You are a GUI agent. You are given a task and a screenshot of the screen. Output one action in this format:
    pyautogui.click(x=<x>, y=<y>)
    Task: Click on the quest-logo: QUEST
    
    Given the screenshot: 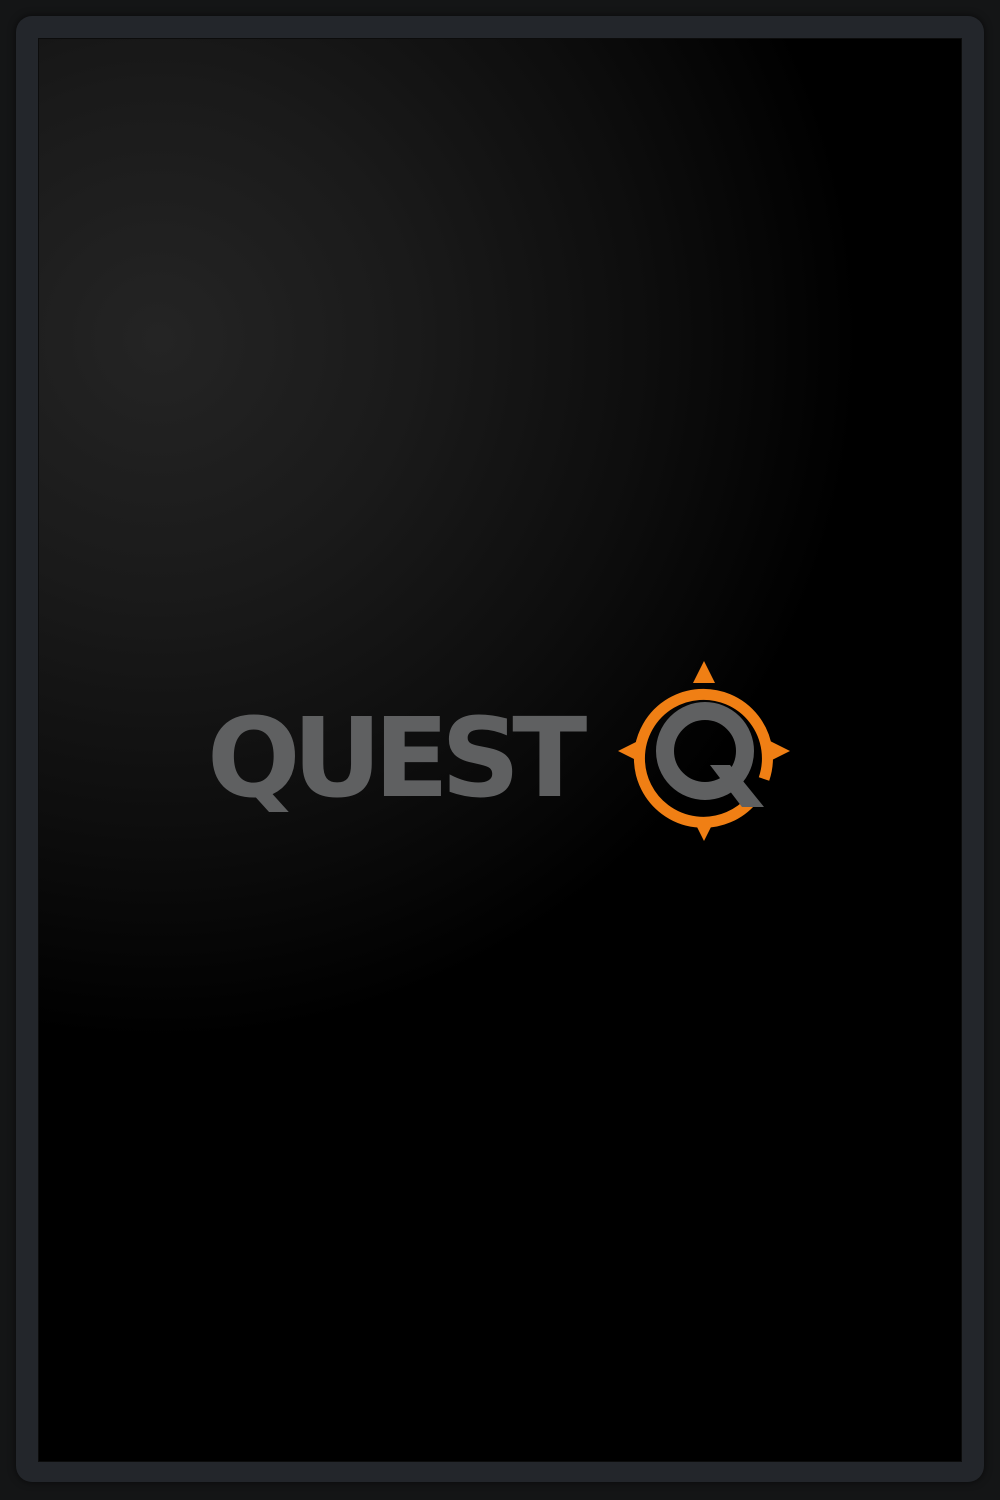 What is the action you would take?
    pyautogui.click(x=501, y=751)
    